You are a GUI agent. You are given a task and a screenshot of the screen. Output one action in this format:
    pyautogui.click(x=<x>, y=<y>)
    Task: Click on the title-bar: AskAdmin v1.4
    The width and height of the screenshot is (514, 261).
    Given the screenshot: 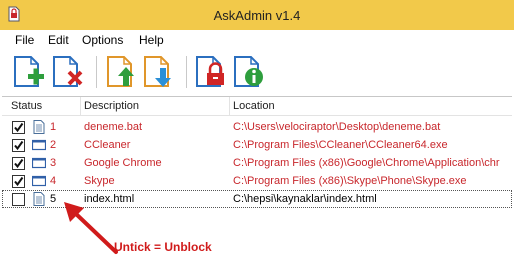 What is the action you would take?
    pyautogui.click(x=257, y=15)
    